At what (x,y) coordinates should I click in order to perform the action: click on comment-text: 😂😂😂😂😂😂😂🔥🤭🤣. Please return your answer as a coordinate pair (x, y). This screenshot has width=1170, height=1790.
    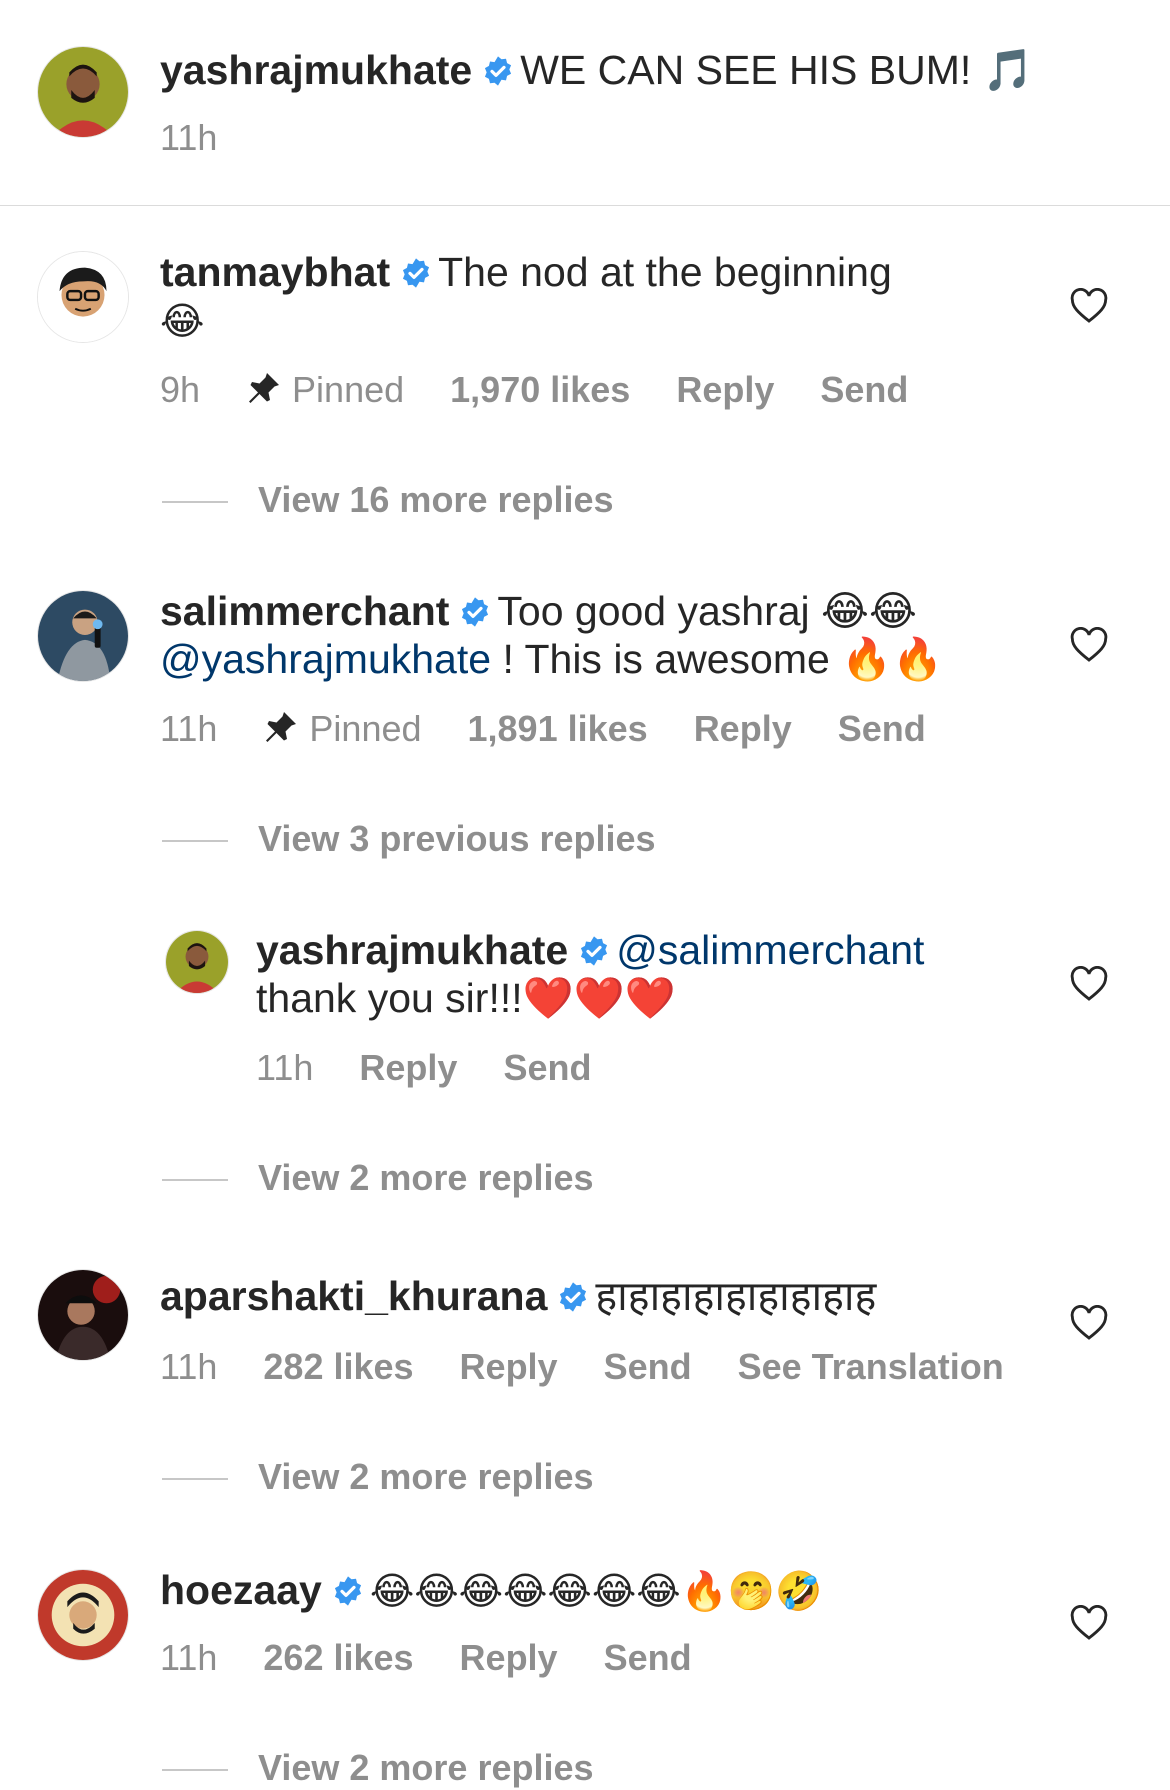
    Looking at the image, I should click on (596, 1591).